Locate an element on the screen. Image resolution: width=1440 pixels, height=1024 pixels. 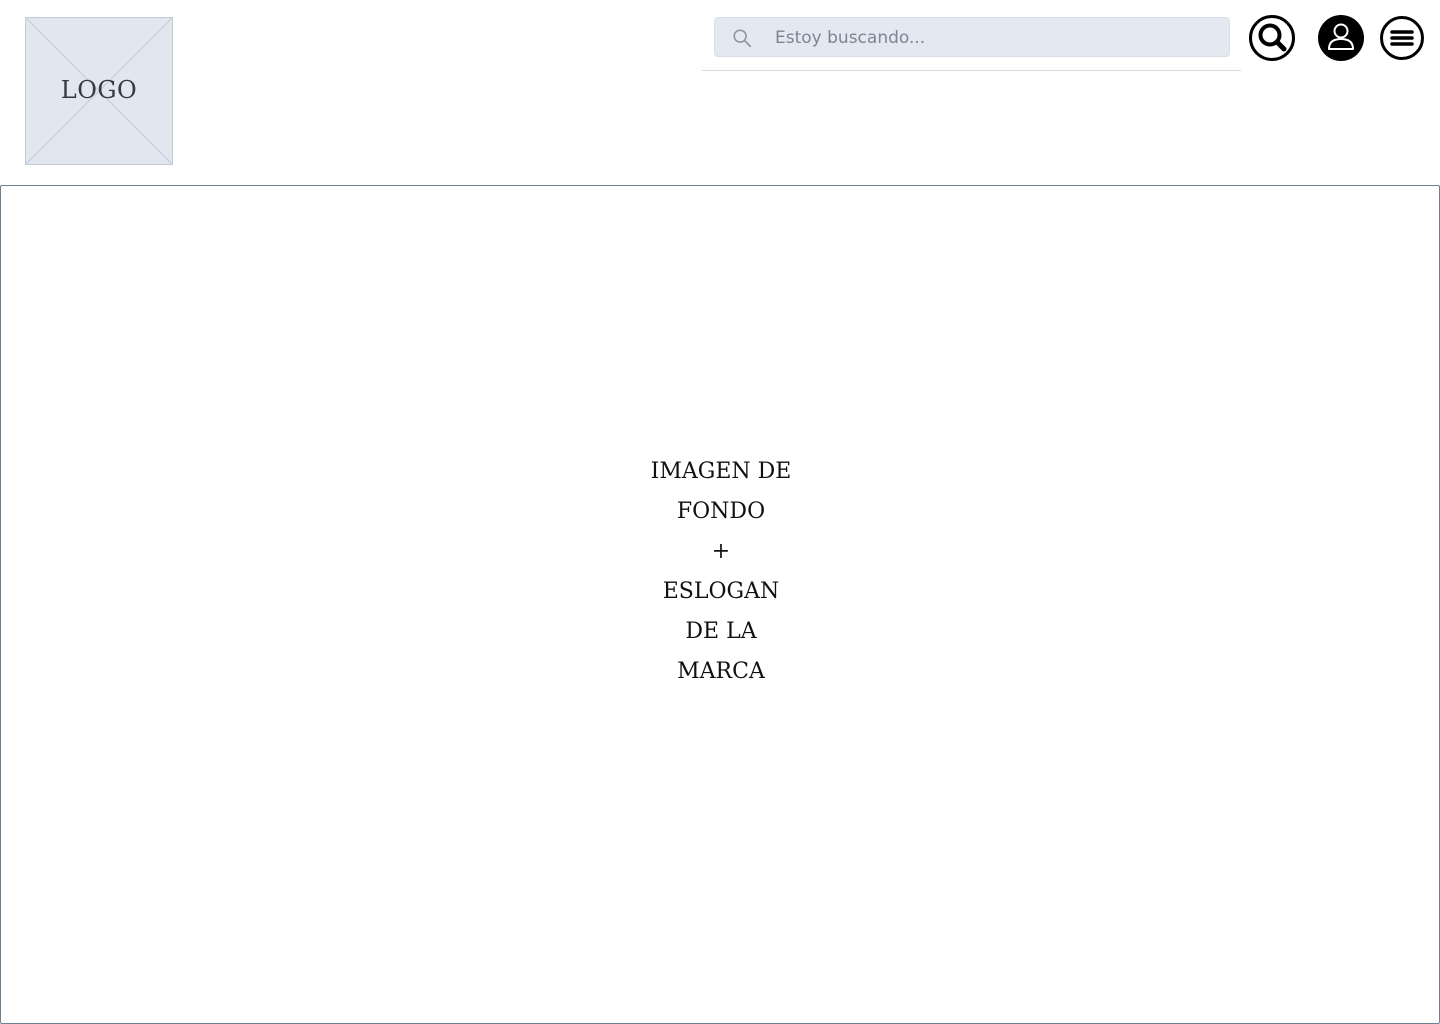
menu-button is located at coordinates (1402, 38).